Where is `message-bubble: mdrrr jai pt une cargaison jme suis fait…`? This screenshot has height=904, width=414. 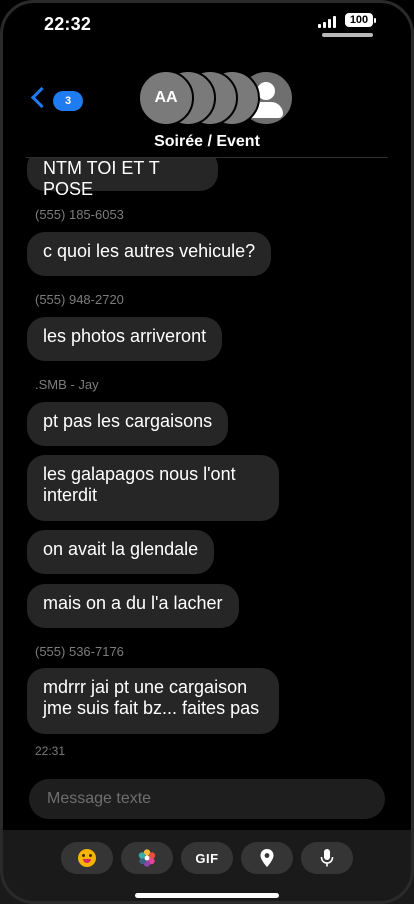 message-bubble: mdrrr jai pt une cargaison jme suis fait… is located at coordinates (153, 701).